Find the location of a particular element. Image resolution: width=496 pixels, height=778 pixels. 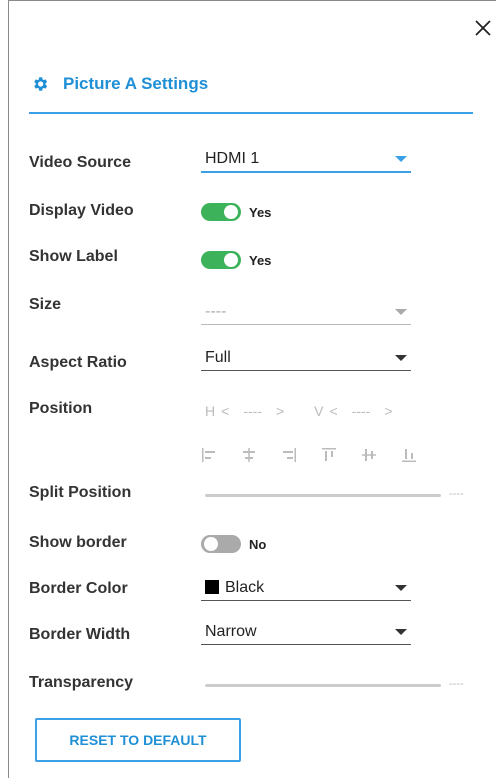

display-video-label: Display Video is located at coordinates (81, 210).